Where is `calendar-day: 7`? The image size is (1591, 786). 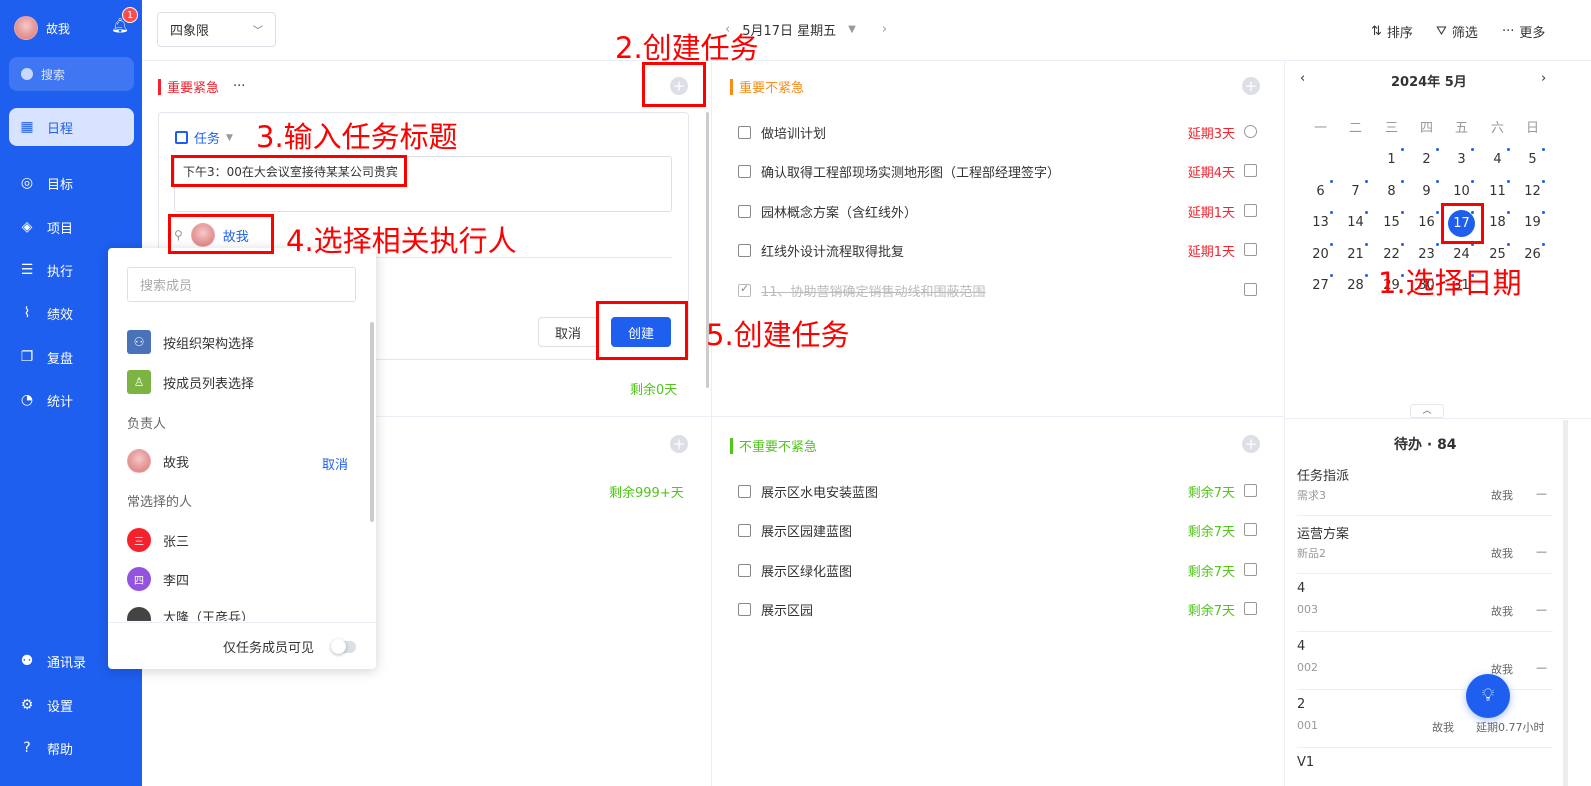
calendar-day: 7 is located at coordinates (1355, 191).